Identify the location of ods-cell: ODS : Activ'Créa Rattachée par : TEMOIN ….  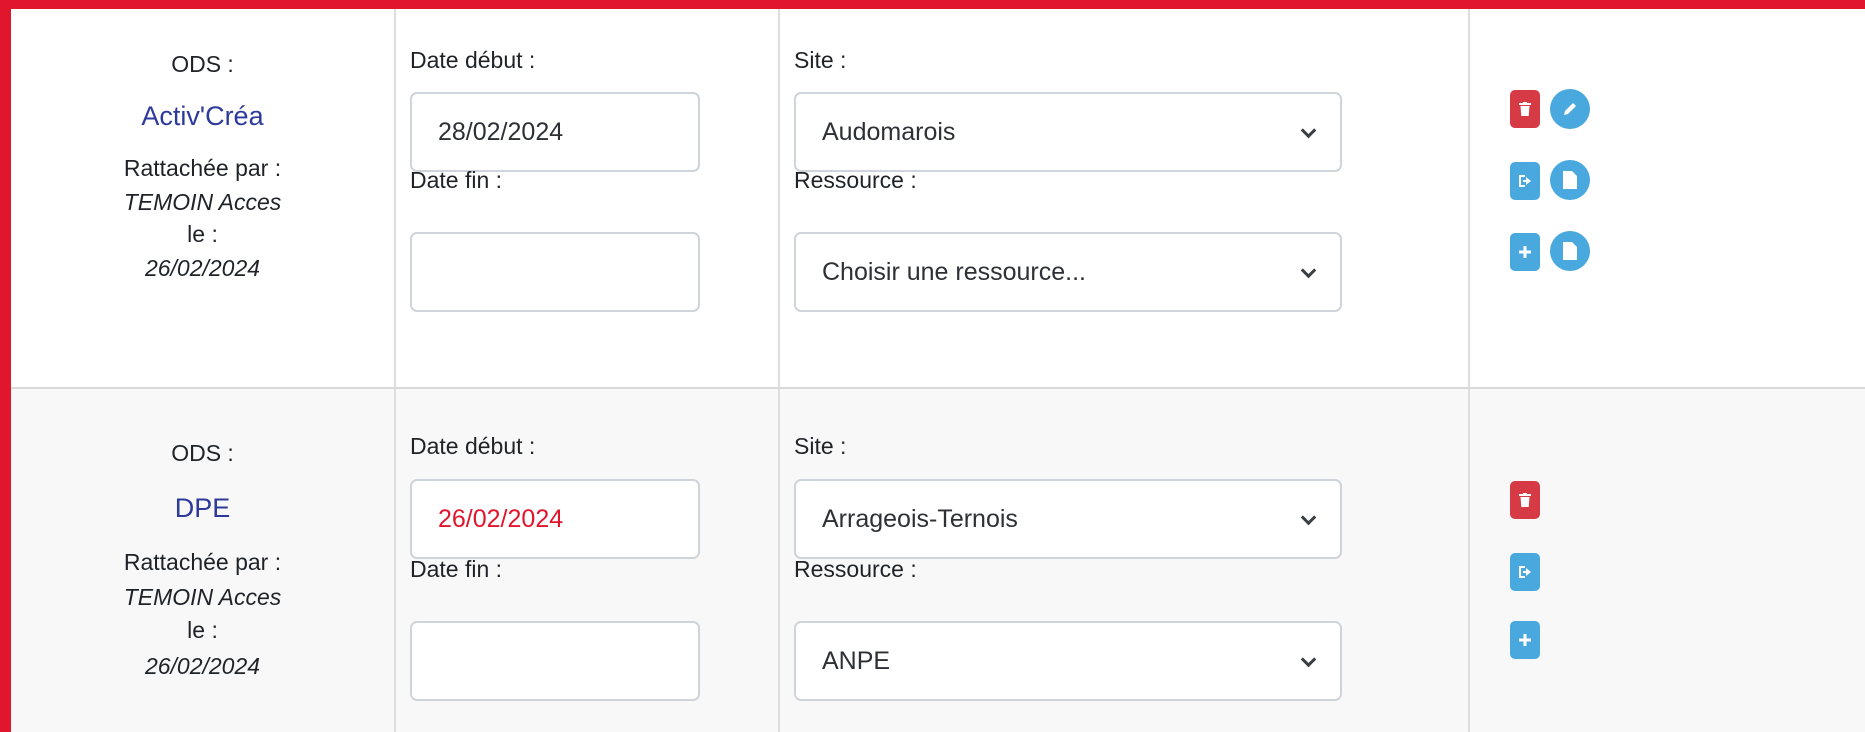
(202, 198).